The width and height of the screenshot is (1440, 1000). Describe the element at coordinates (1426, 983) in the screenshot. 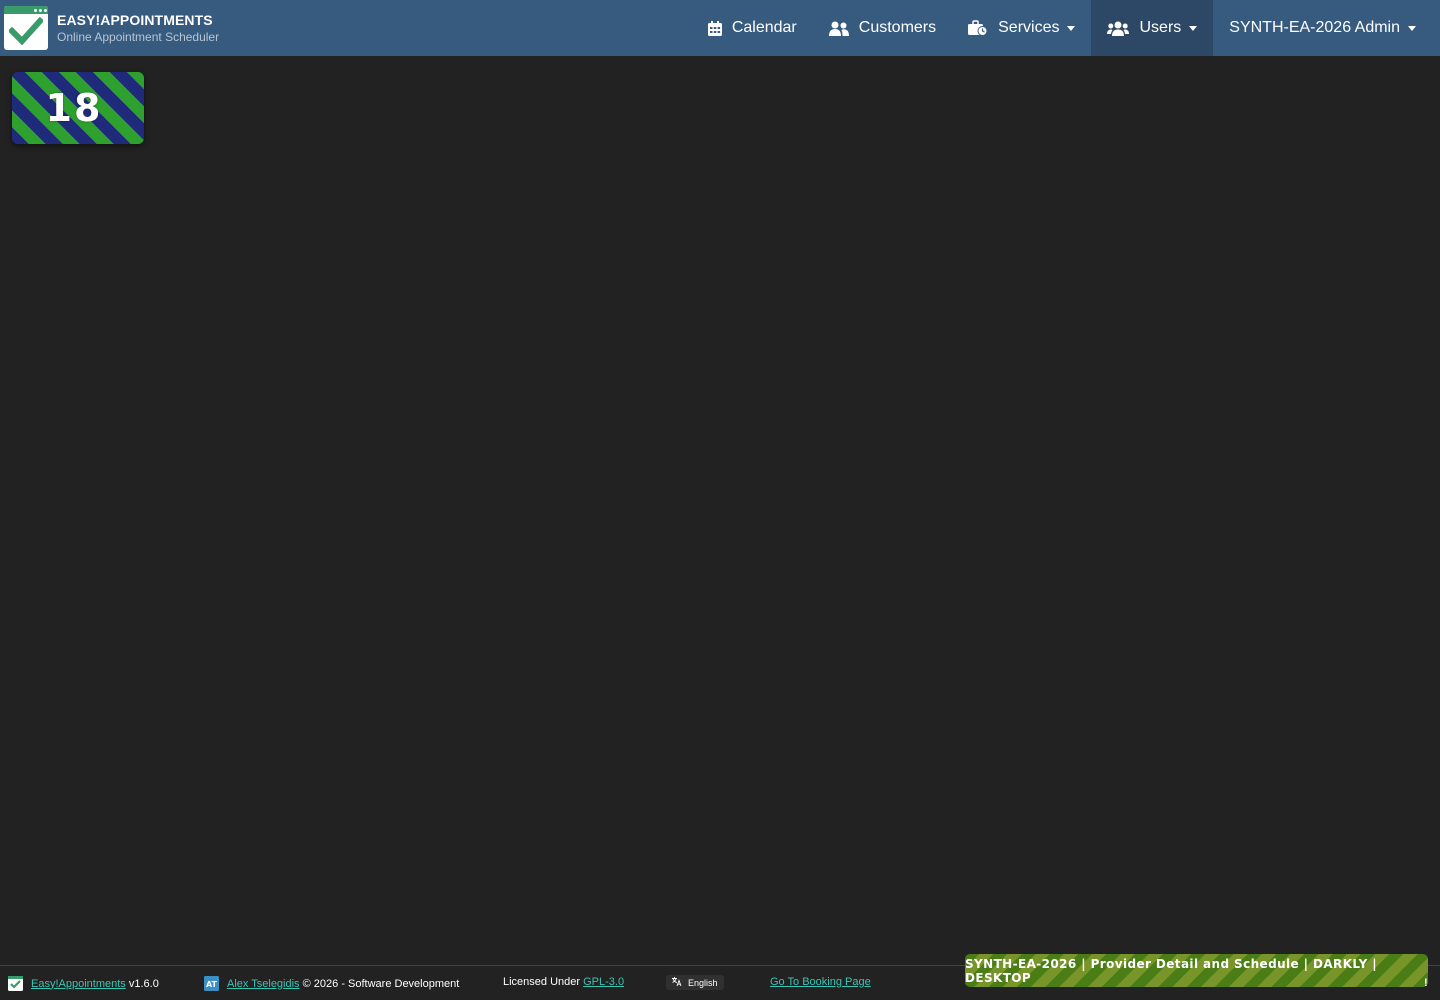

I see `footer-edge-text: !` at that location.